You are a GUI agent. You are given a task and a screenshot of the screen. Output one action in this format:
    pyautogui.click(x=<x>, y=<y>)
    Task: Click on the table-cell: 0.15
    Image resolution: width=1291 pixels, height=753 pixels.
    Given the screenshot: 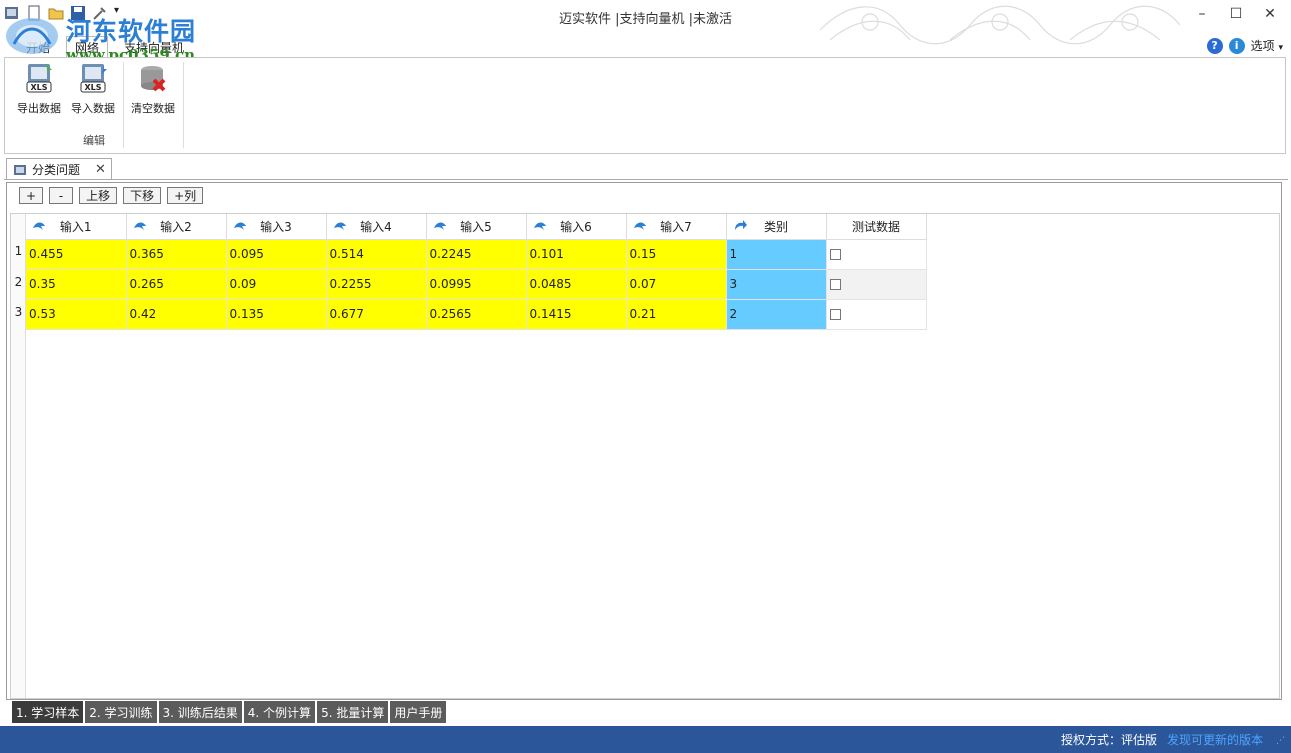 What is the action you would take?
    pyautogui.click(x=676, y=254)
    